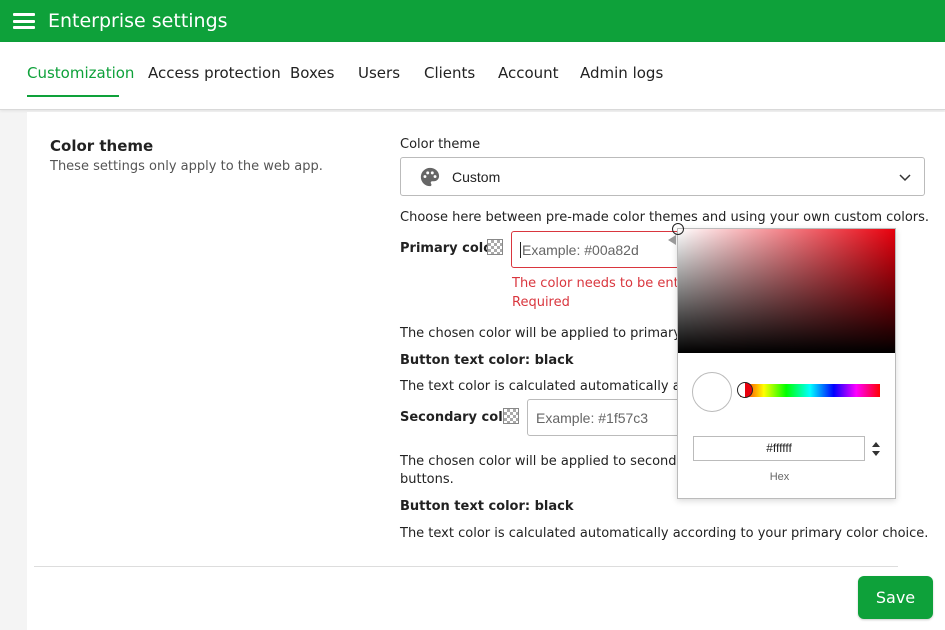 Image resolution: width=945 pixels, height=630 pixels. Describe the element at coordinates (783, 288) in the screenshot. I see `saturation-area` at that location.